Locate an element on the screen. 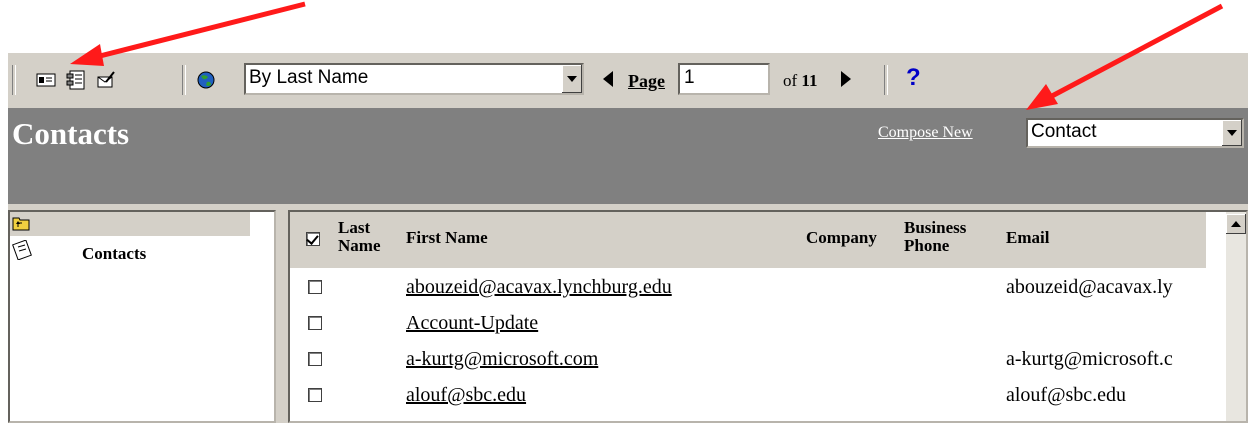 The image size is (1248, 423). compose-new-link: Compose New is located at coordinates (925, 133).